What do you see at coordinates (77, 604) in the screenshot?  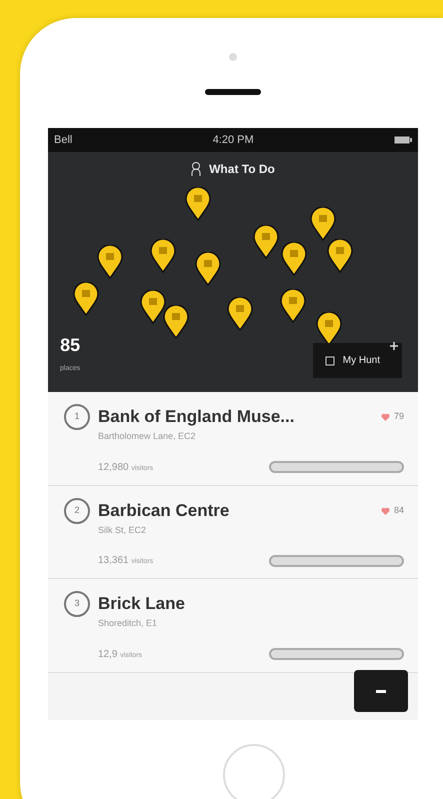 I see `rank-number: 3` at bounding box center [77, 604].